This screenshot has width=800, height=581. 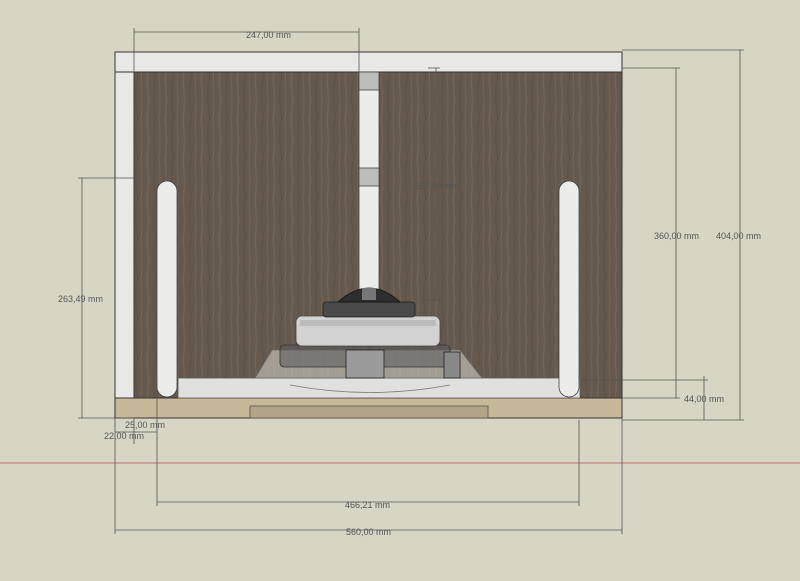 I want to click on dimension-label-slot-span: 466,21 mm, so click(x=367, y=505).